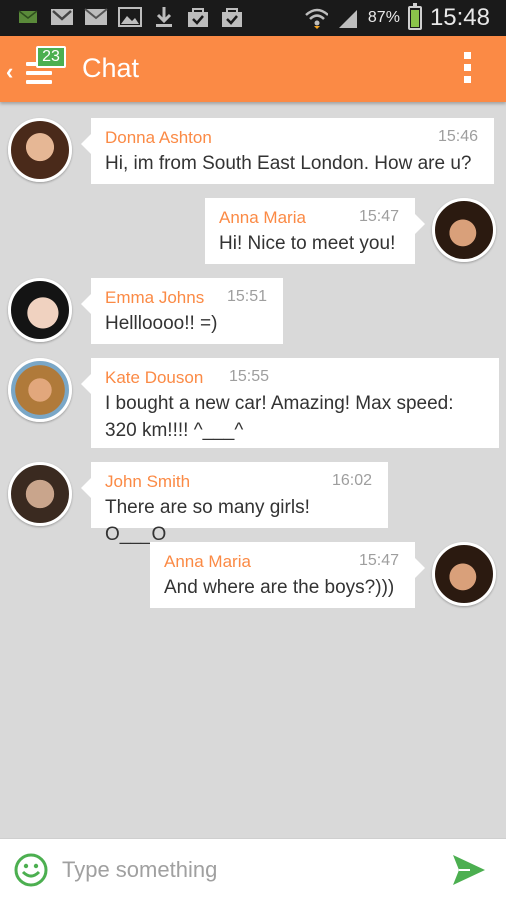 This screenshot has height=900, width=506. I want to click on sender-name: Kate Douson, so click(154, 377).